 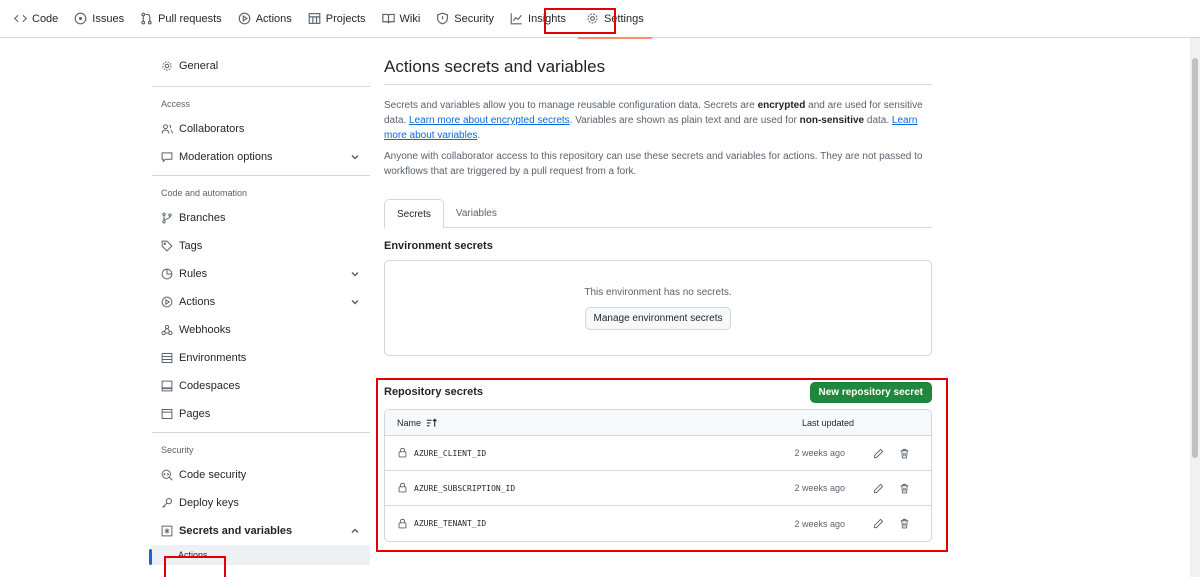 What do you see at coordinates (259, 555) in the screenshot?
I see `sidebar-subitem-actions: Actions` at bounding box center [259, 555].